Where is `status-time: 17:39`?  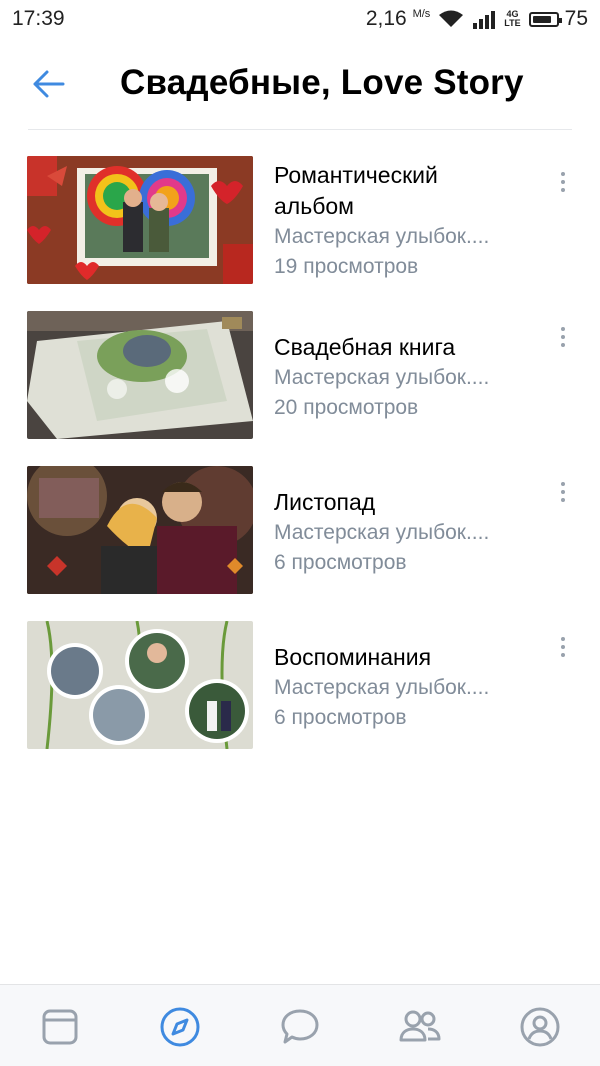 status-time: 17:39 is located at coordinates (38, 18).